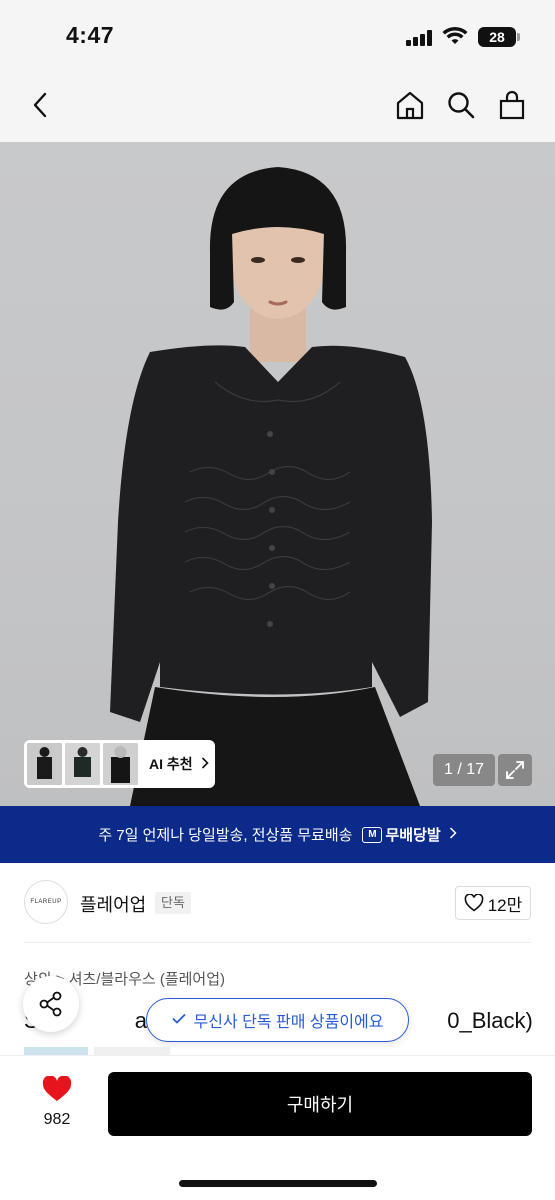 Image resolution: width=555 pixels, height=1200 pixels. I want to click on check-icon, so click(178, 1020).